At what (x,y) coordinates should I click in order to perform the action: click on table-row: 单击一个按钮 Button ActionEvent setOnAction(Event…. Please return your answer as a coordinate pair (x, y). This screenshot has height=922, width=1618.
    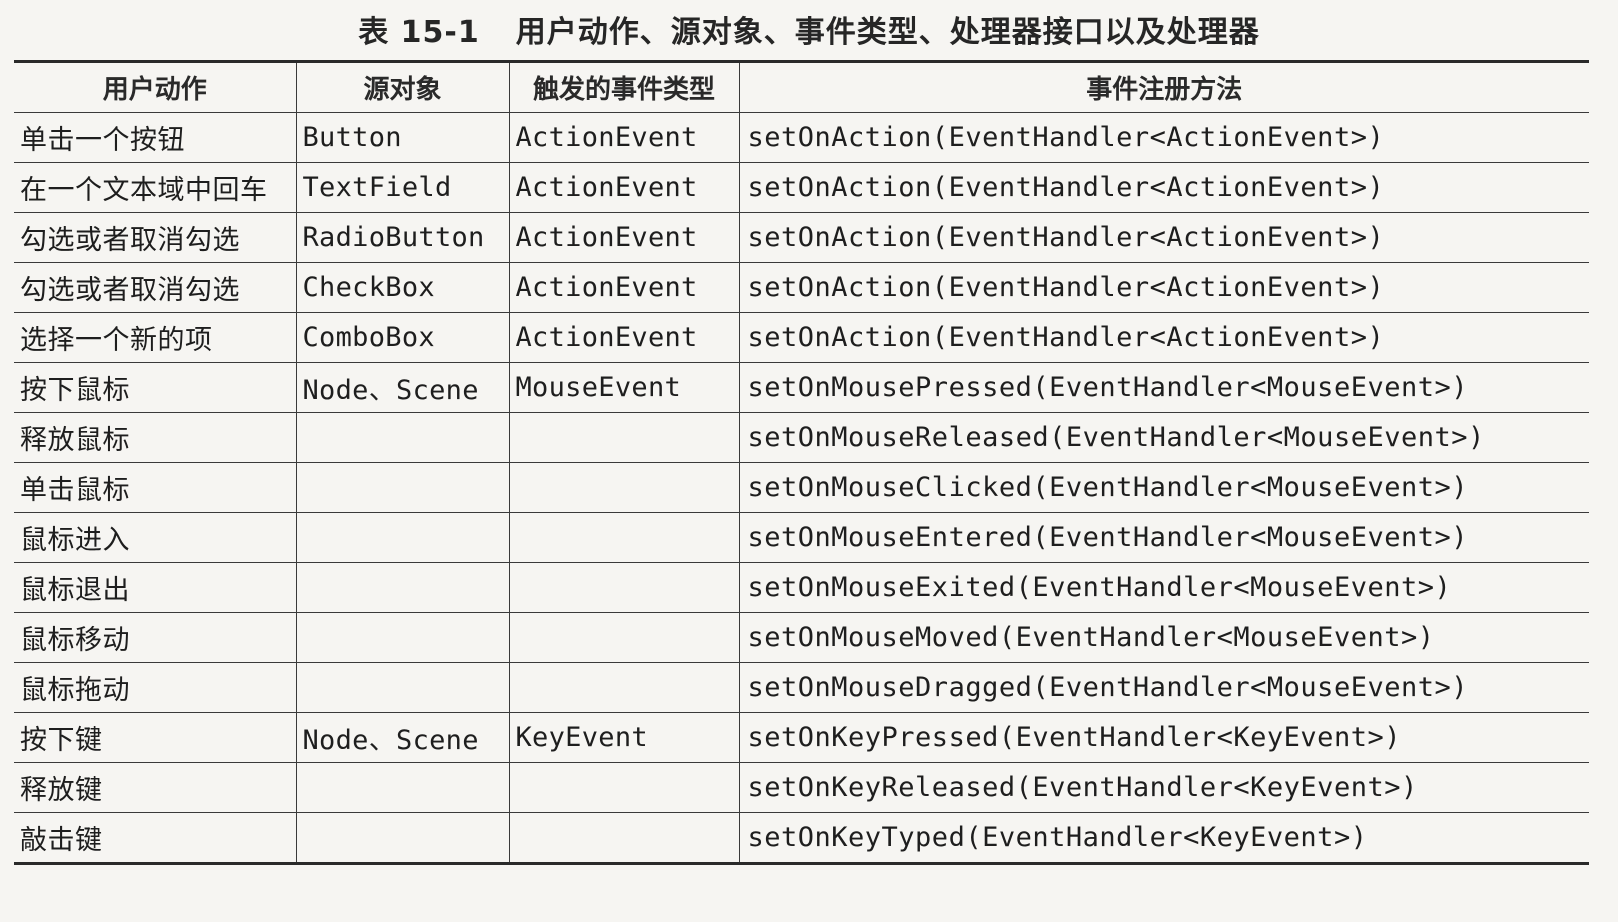
    Looking at the image, I should click on (801, 137).